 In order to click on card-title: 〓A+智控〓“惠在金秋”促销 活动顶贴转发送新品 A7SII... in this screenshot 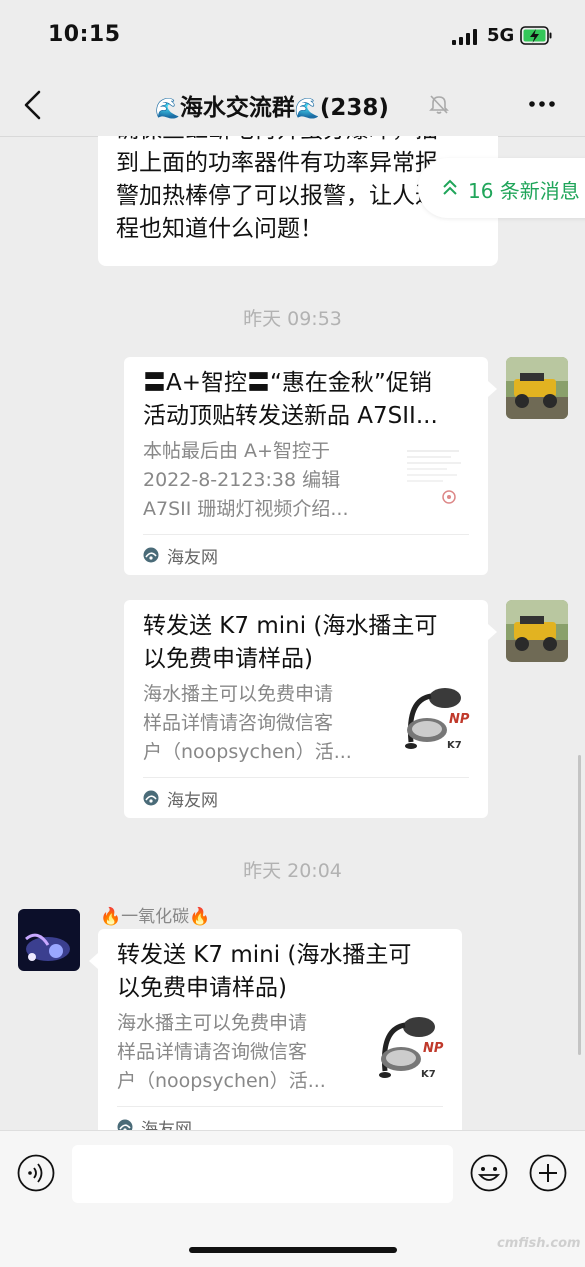, I will do `click(308, 400)`.